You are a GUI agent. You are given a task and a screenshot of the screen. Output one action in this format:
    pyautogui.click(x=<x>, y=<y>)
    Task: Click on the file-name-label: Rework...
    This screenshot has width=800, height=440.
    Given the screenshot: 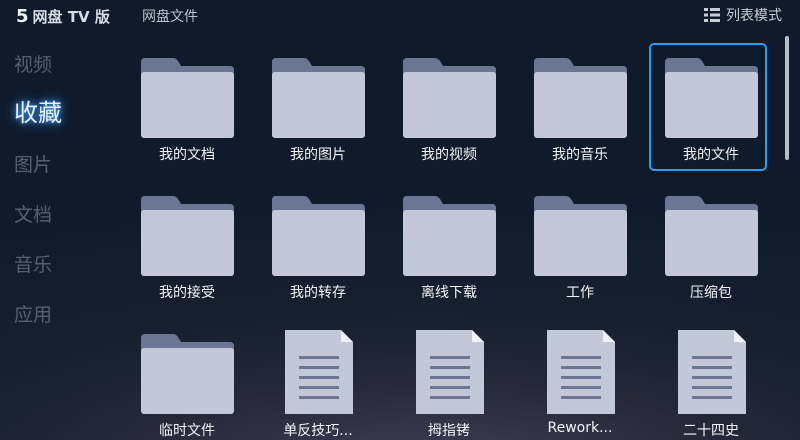 What is the action you would take?
    pyautogui.click(x=580, y=428)
    